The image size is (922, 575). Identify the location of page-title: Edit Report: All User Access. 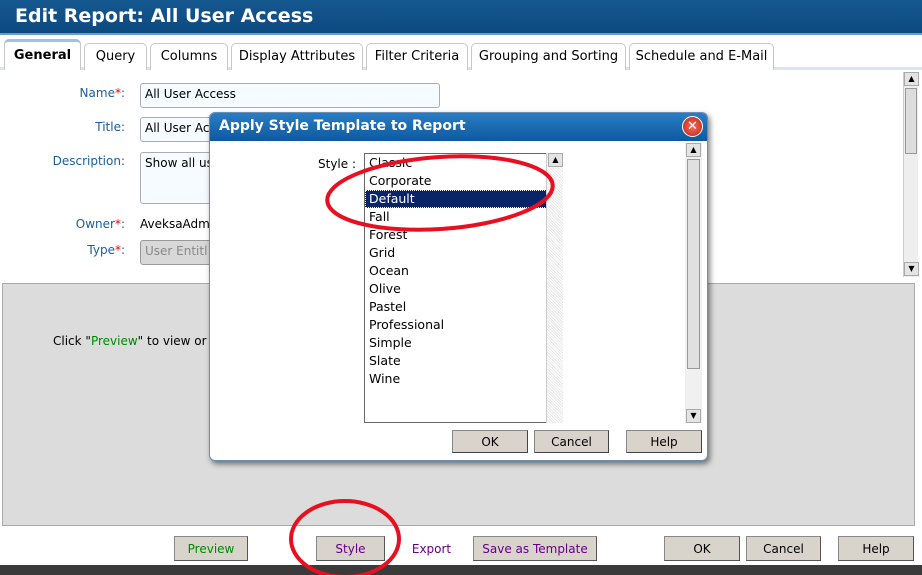
(461, 17).